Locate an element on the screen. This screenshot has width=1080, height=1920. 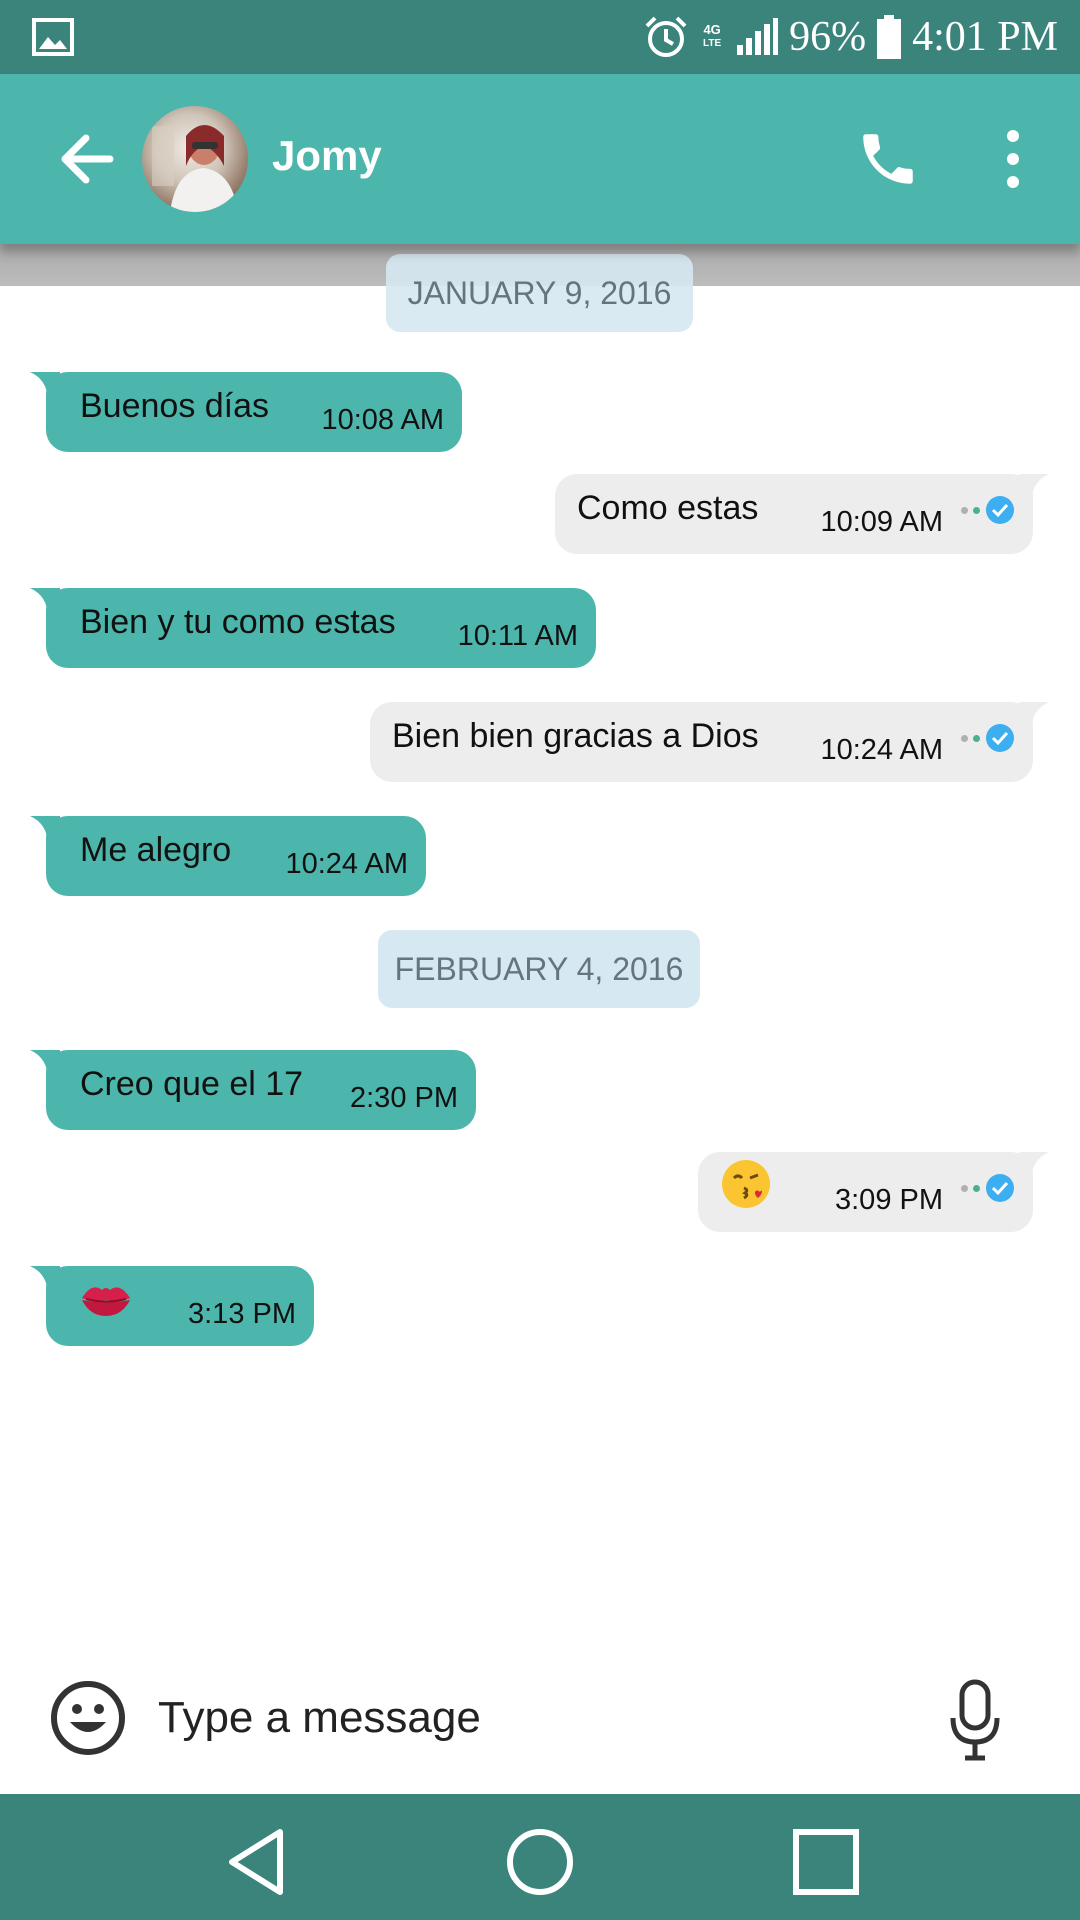
message-text: Bien bien gracias a Dios is located at coordinates (575, 735).